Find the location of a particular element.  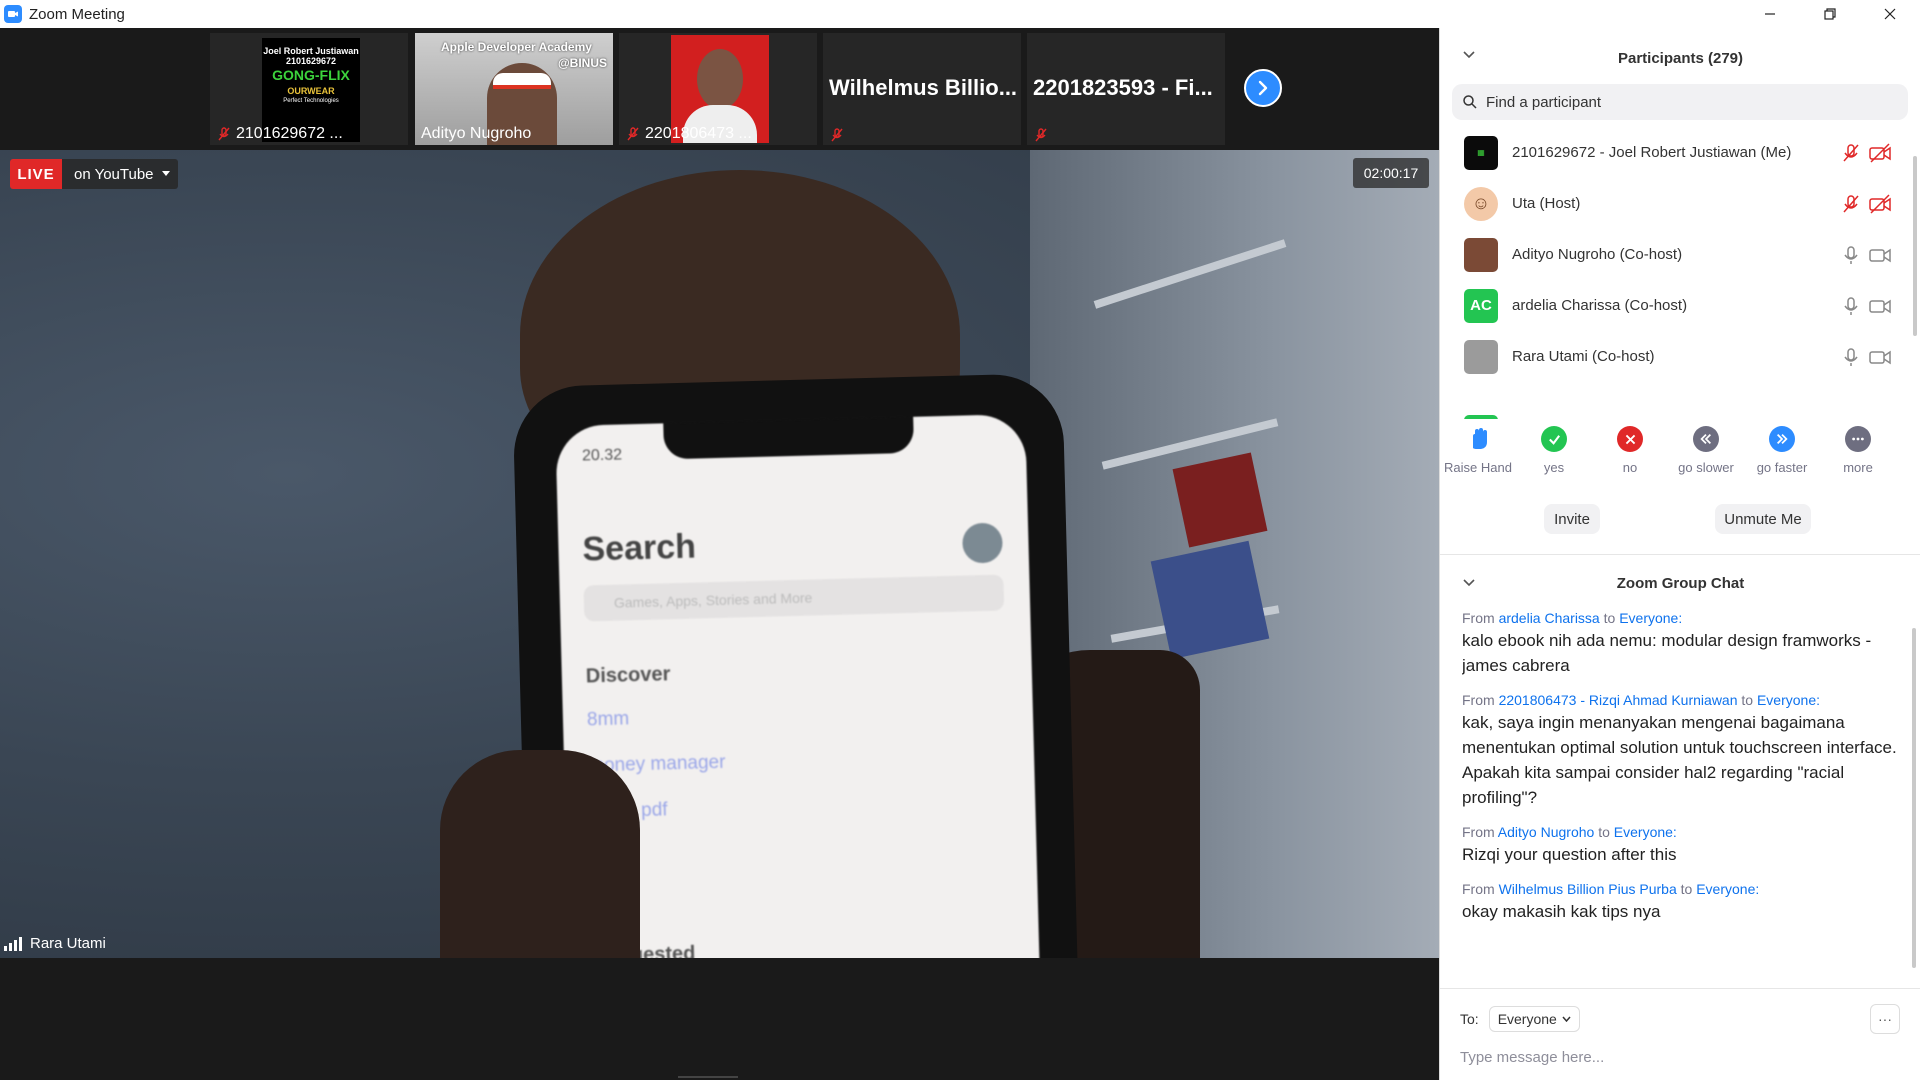

search-icon is located at coordinates (1470, 102).